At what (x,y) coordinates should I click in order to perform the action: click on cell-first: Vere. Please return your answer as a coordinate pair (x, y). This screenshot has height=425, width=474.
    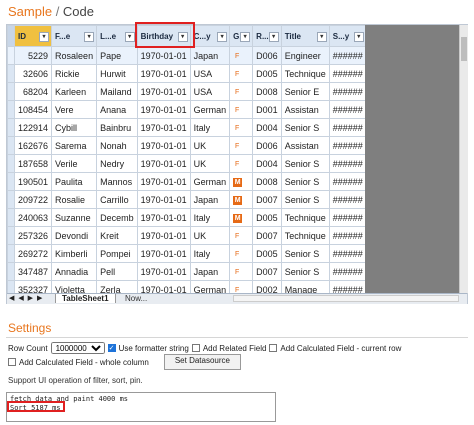
    Looking at the image, I should click on (74, 109).